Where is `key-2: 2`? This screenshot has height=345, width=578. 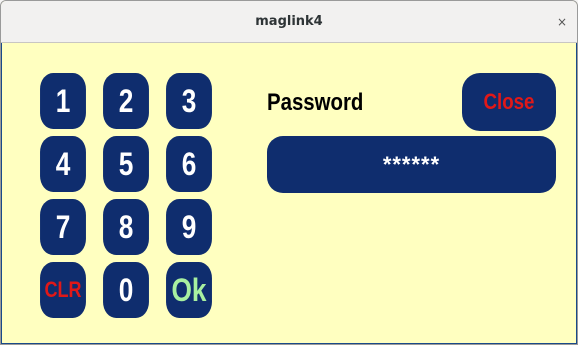 key-2: 2 is located at coordinates (126, 101).